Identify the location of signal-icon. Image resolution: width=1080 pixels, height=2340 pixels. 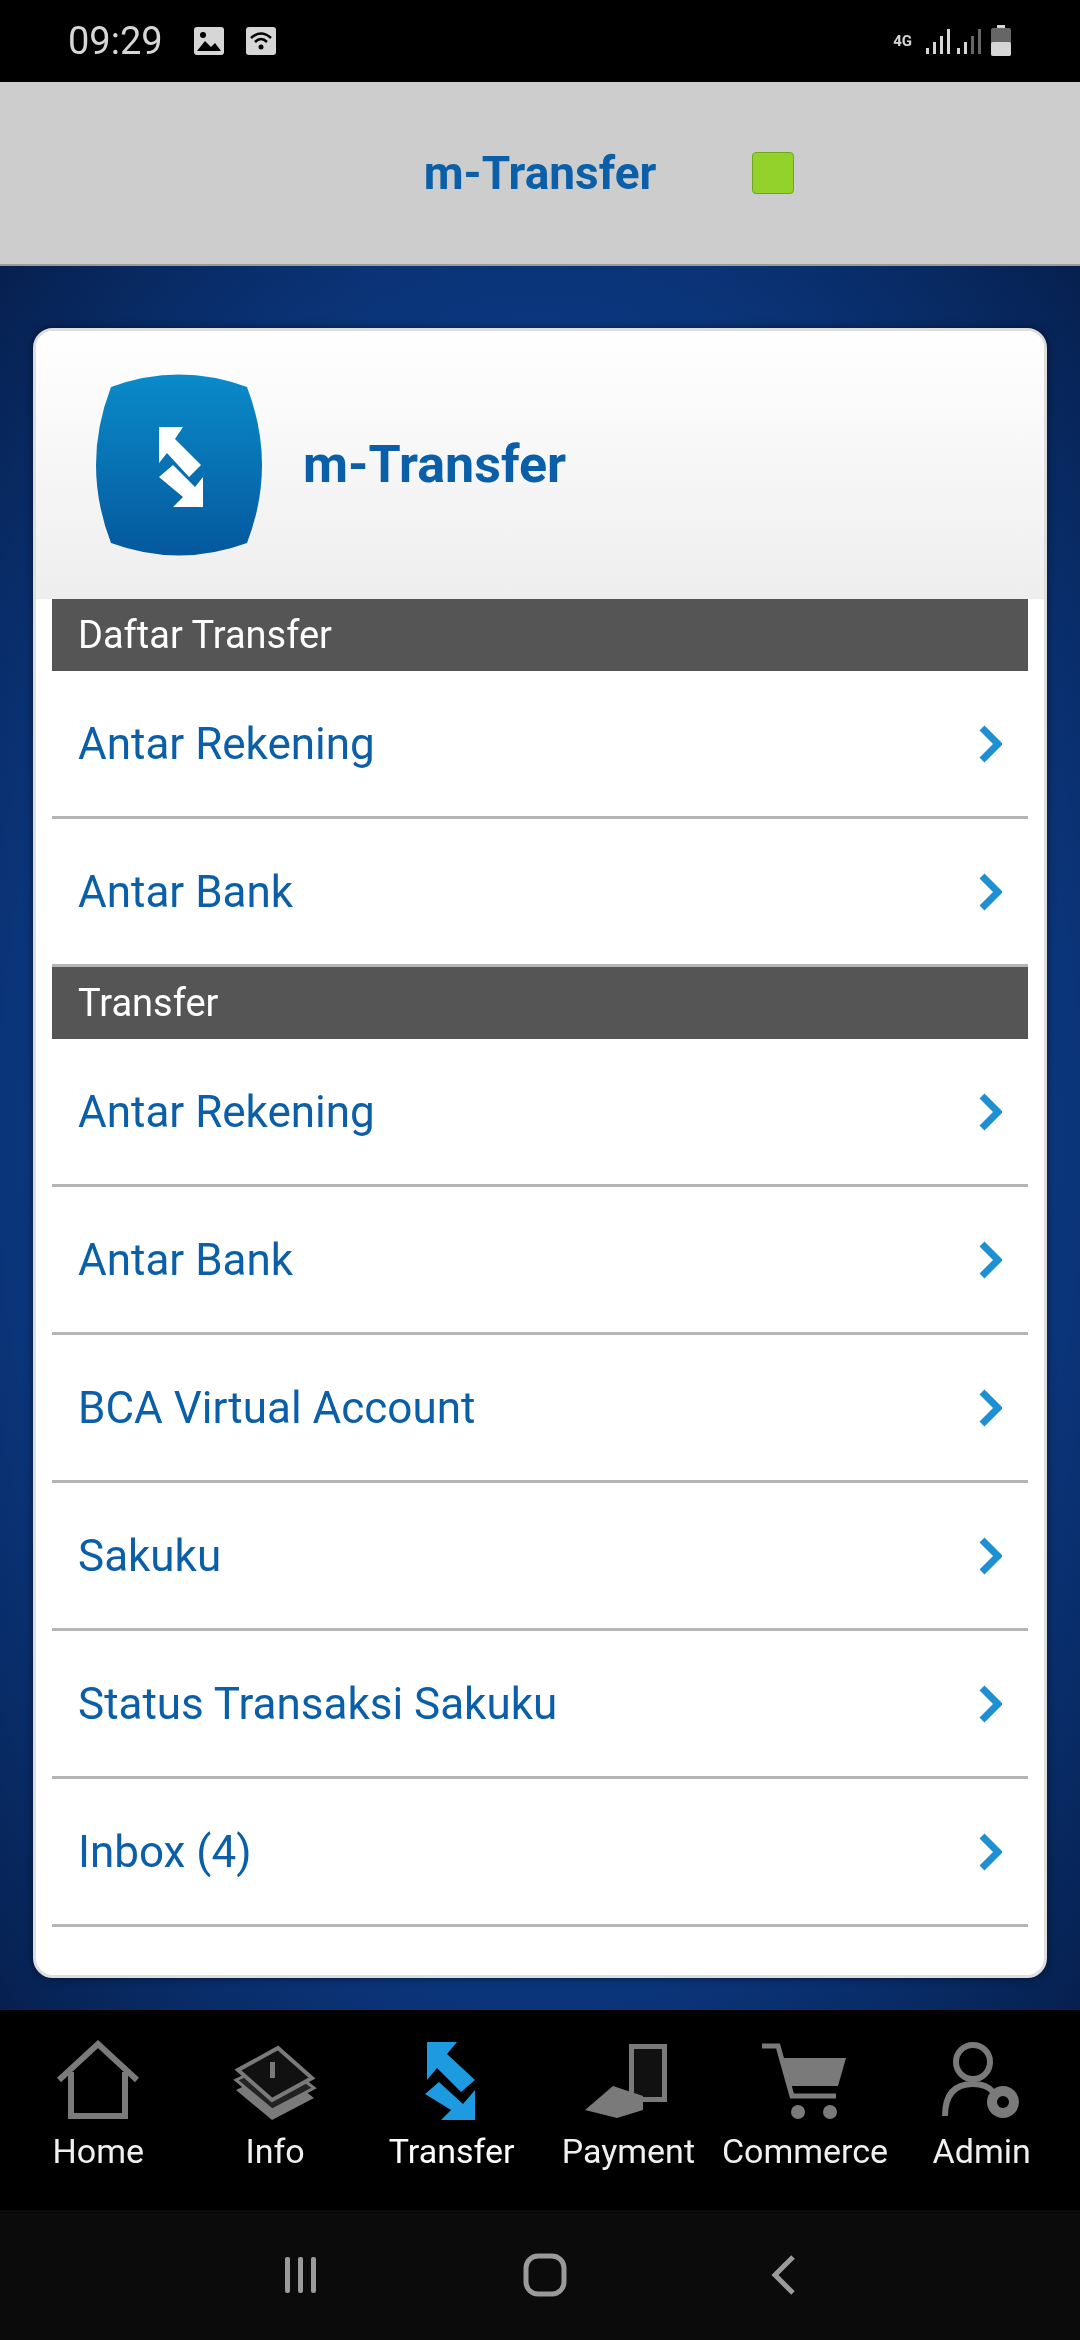
(954, 41).